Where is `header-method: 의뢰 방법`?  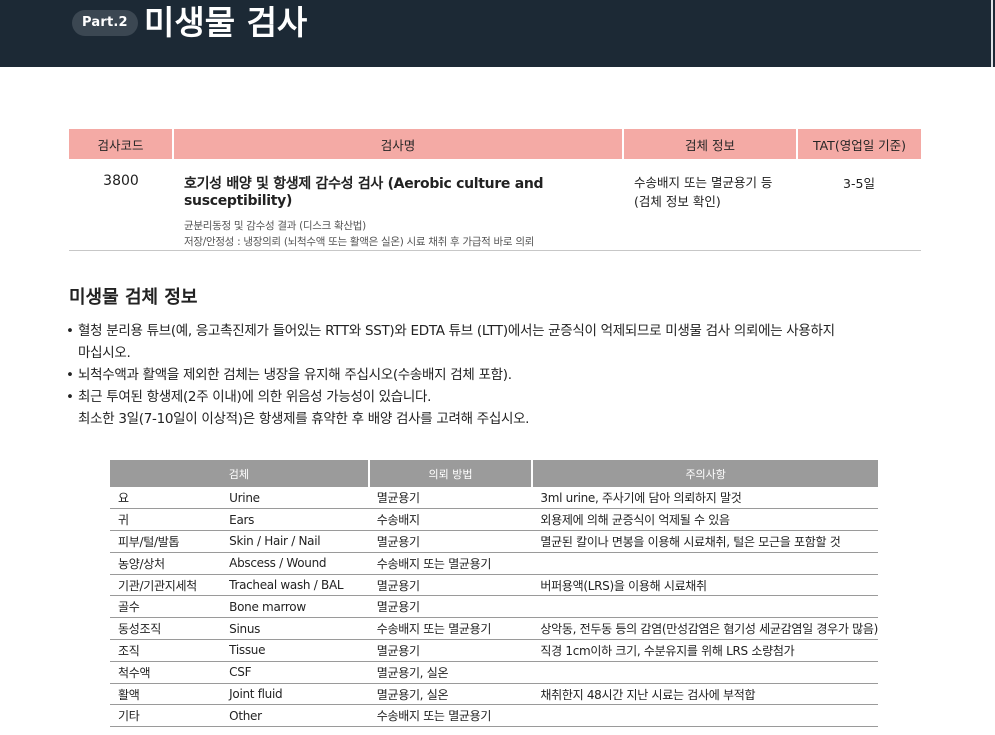
header-method: 의뢰 방법 is located at coordinates (451, 473).